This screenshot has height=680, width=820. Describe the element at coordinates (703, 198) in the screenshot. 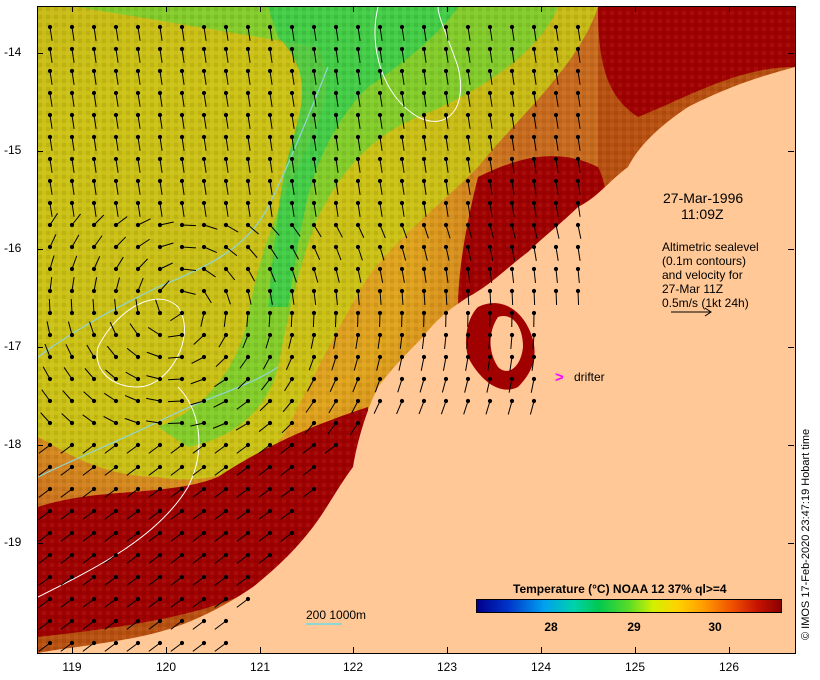

I see `date-text: 27-Mar-1996` at that location.